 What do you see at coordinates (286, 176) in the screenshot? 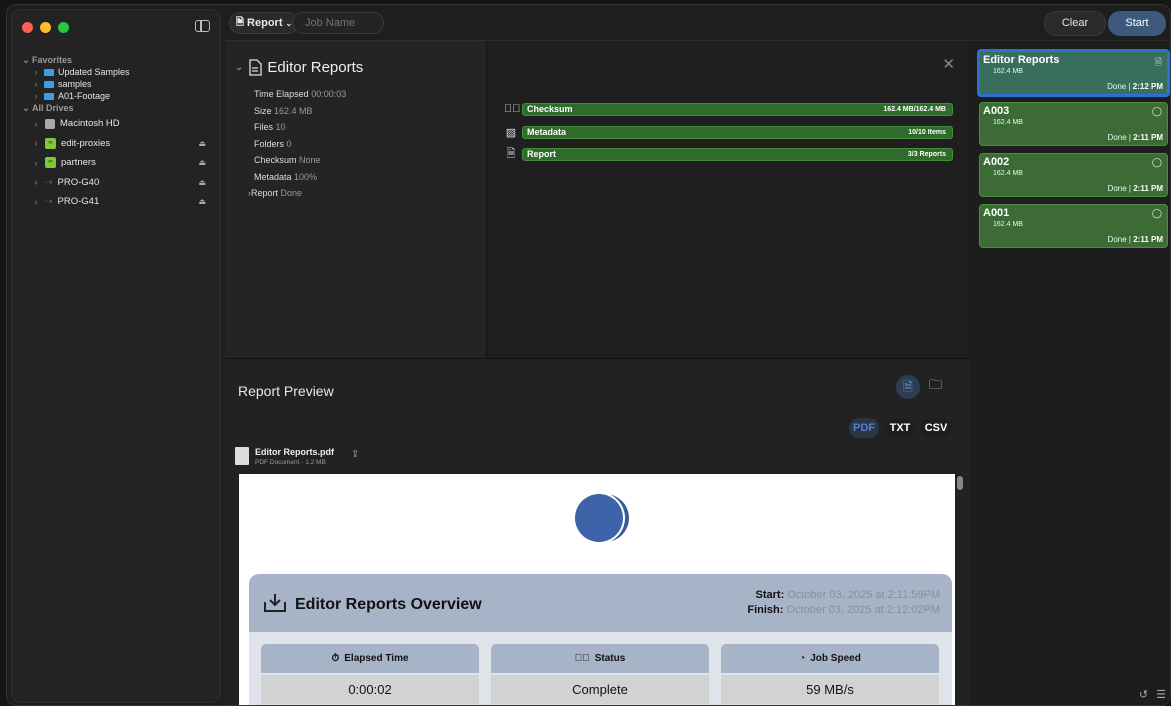
I see `summary-row: Metadata 100%` at bounding box center [286, 176].